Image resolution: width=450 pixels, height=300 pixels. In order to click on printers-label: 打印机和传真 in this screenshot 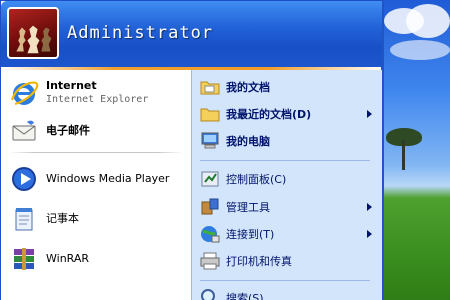, I will do `click(259, 261)`.